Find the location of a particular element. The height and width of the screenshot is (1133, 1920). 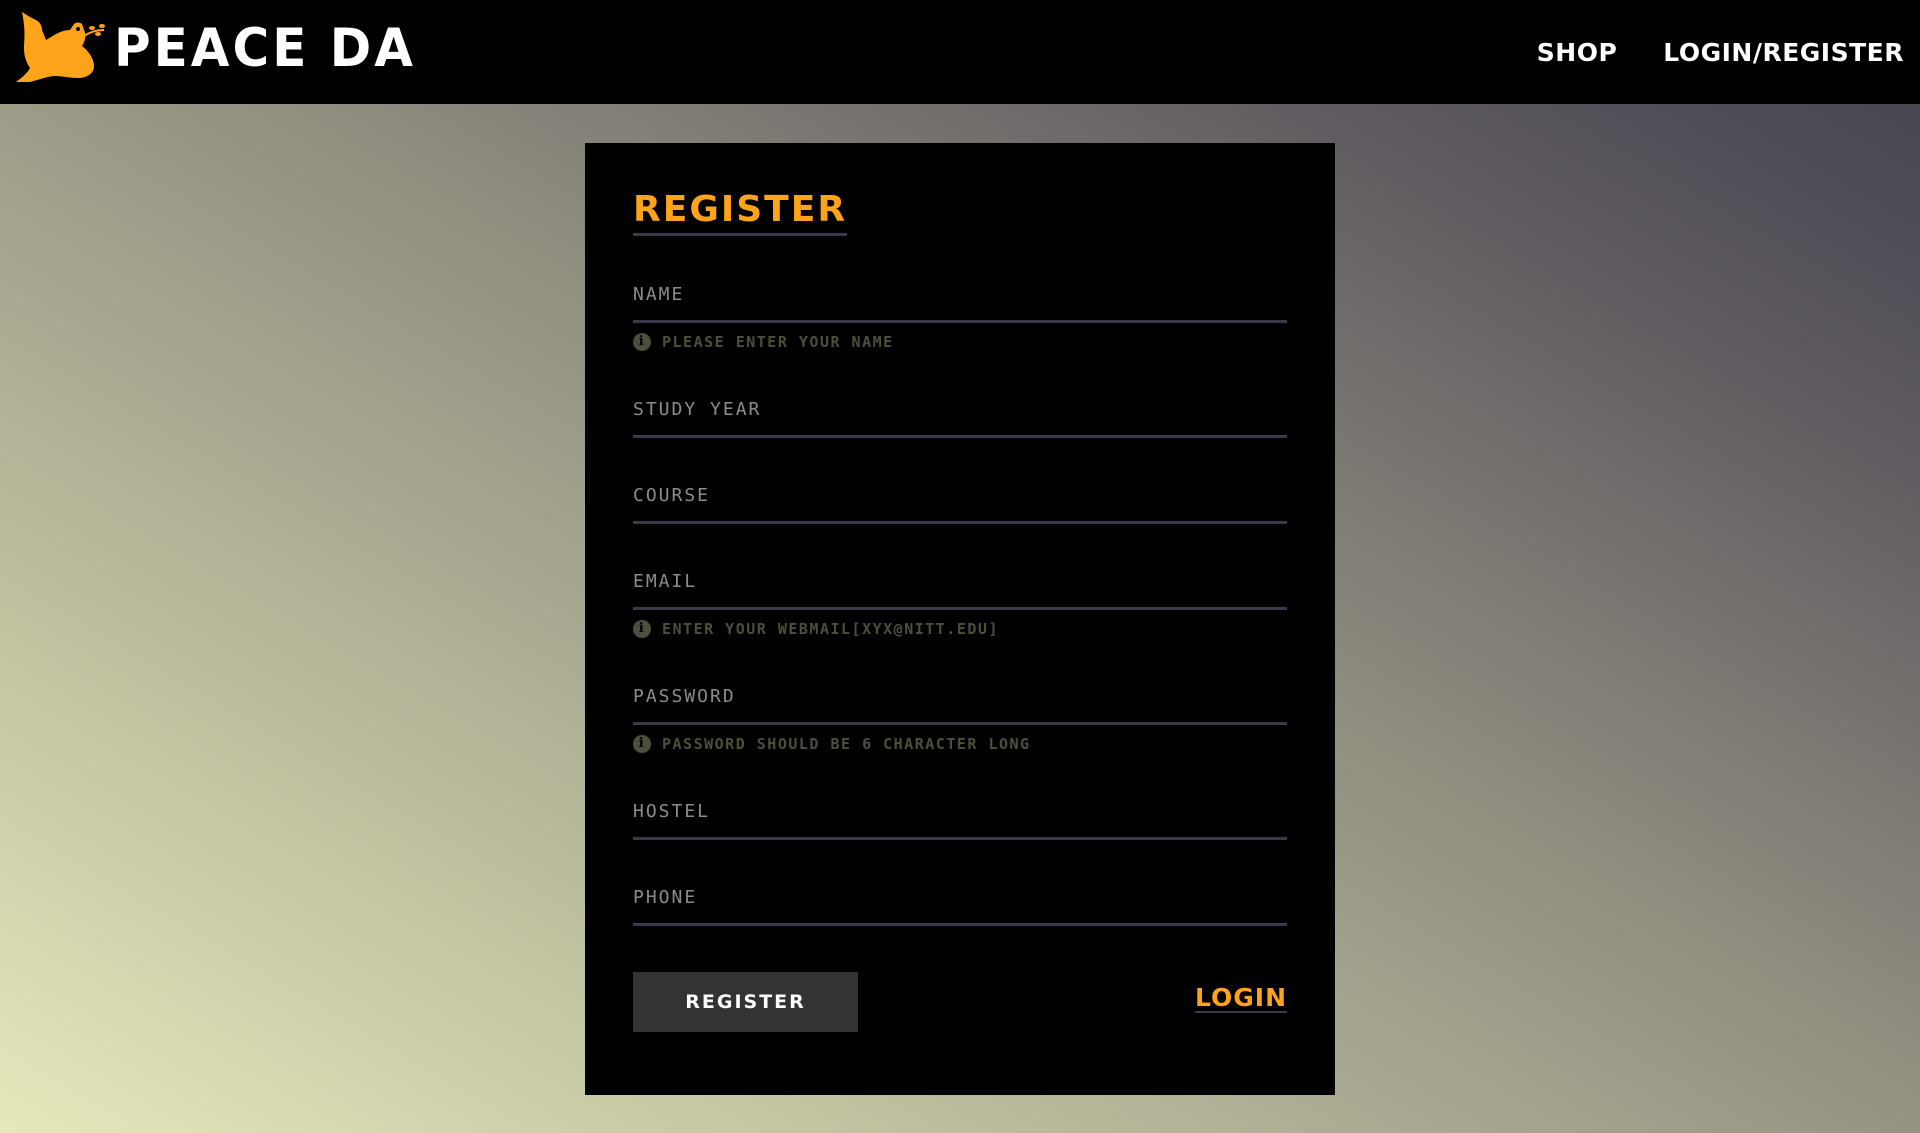

password-input is located at coordinates (960, 718).